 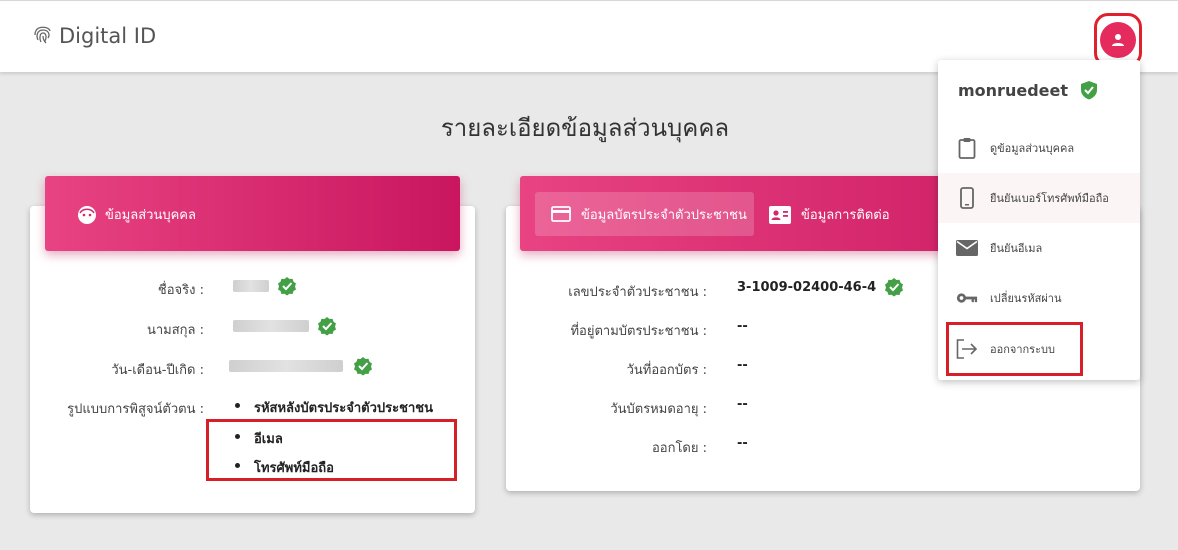 What do you see at coordinates (271, 326) in the screenshot?
I see `last-name-redacted` at bounding box center [271, 326].